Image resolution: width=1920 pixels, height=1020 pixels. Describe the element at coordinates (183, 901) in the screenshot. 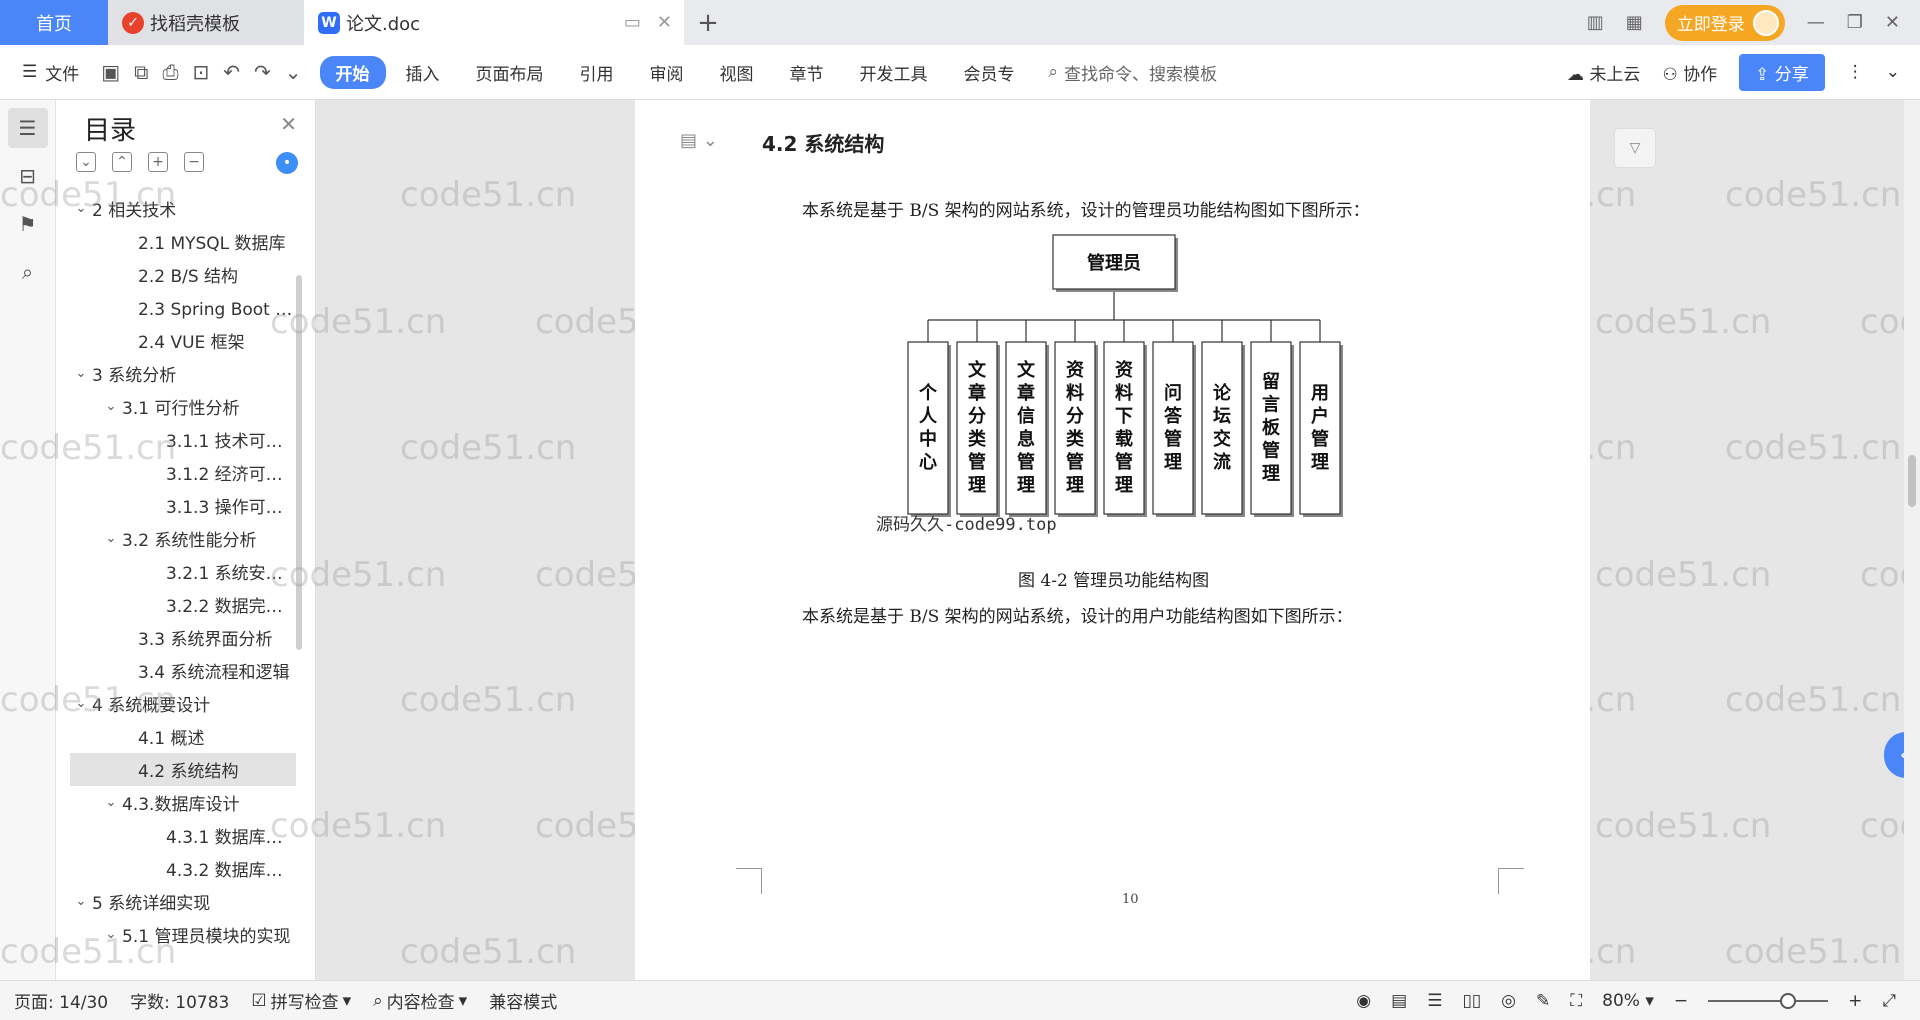

I see `toc-item: ⌄ 5 系统详细实现` at that location.